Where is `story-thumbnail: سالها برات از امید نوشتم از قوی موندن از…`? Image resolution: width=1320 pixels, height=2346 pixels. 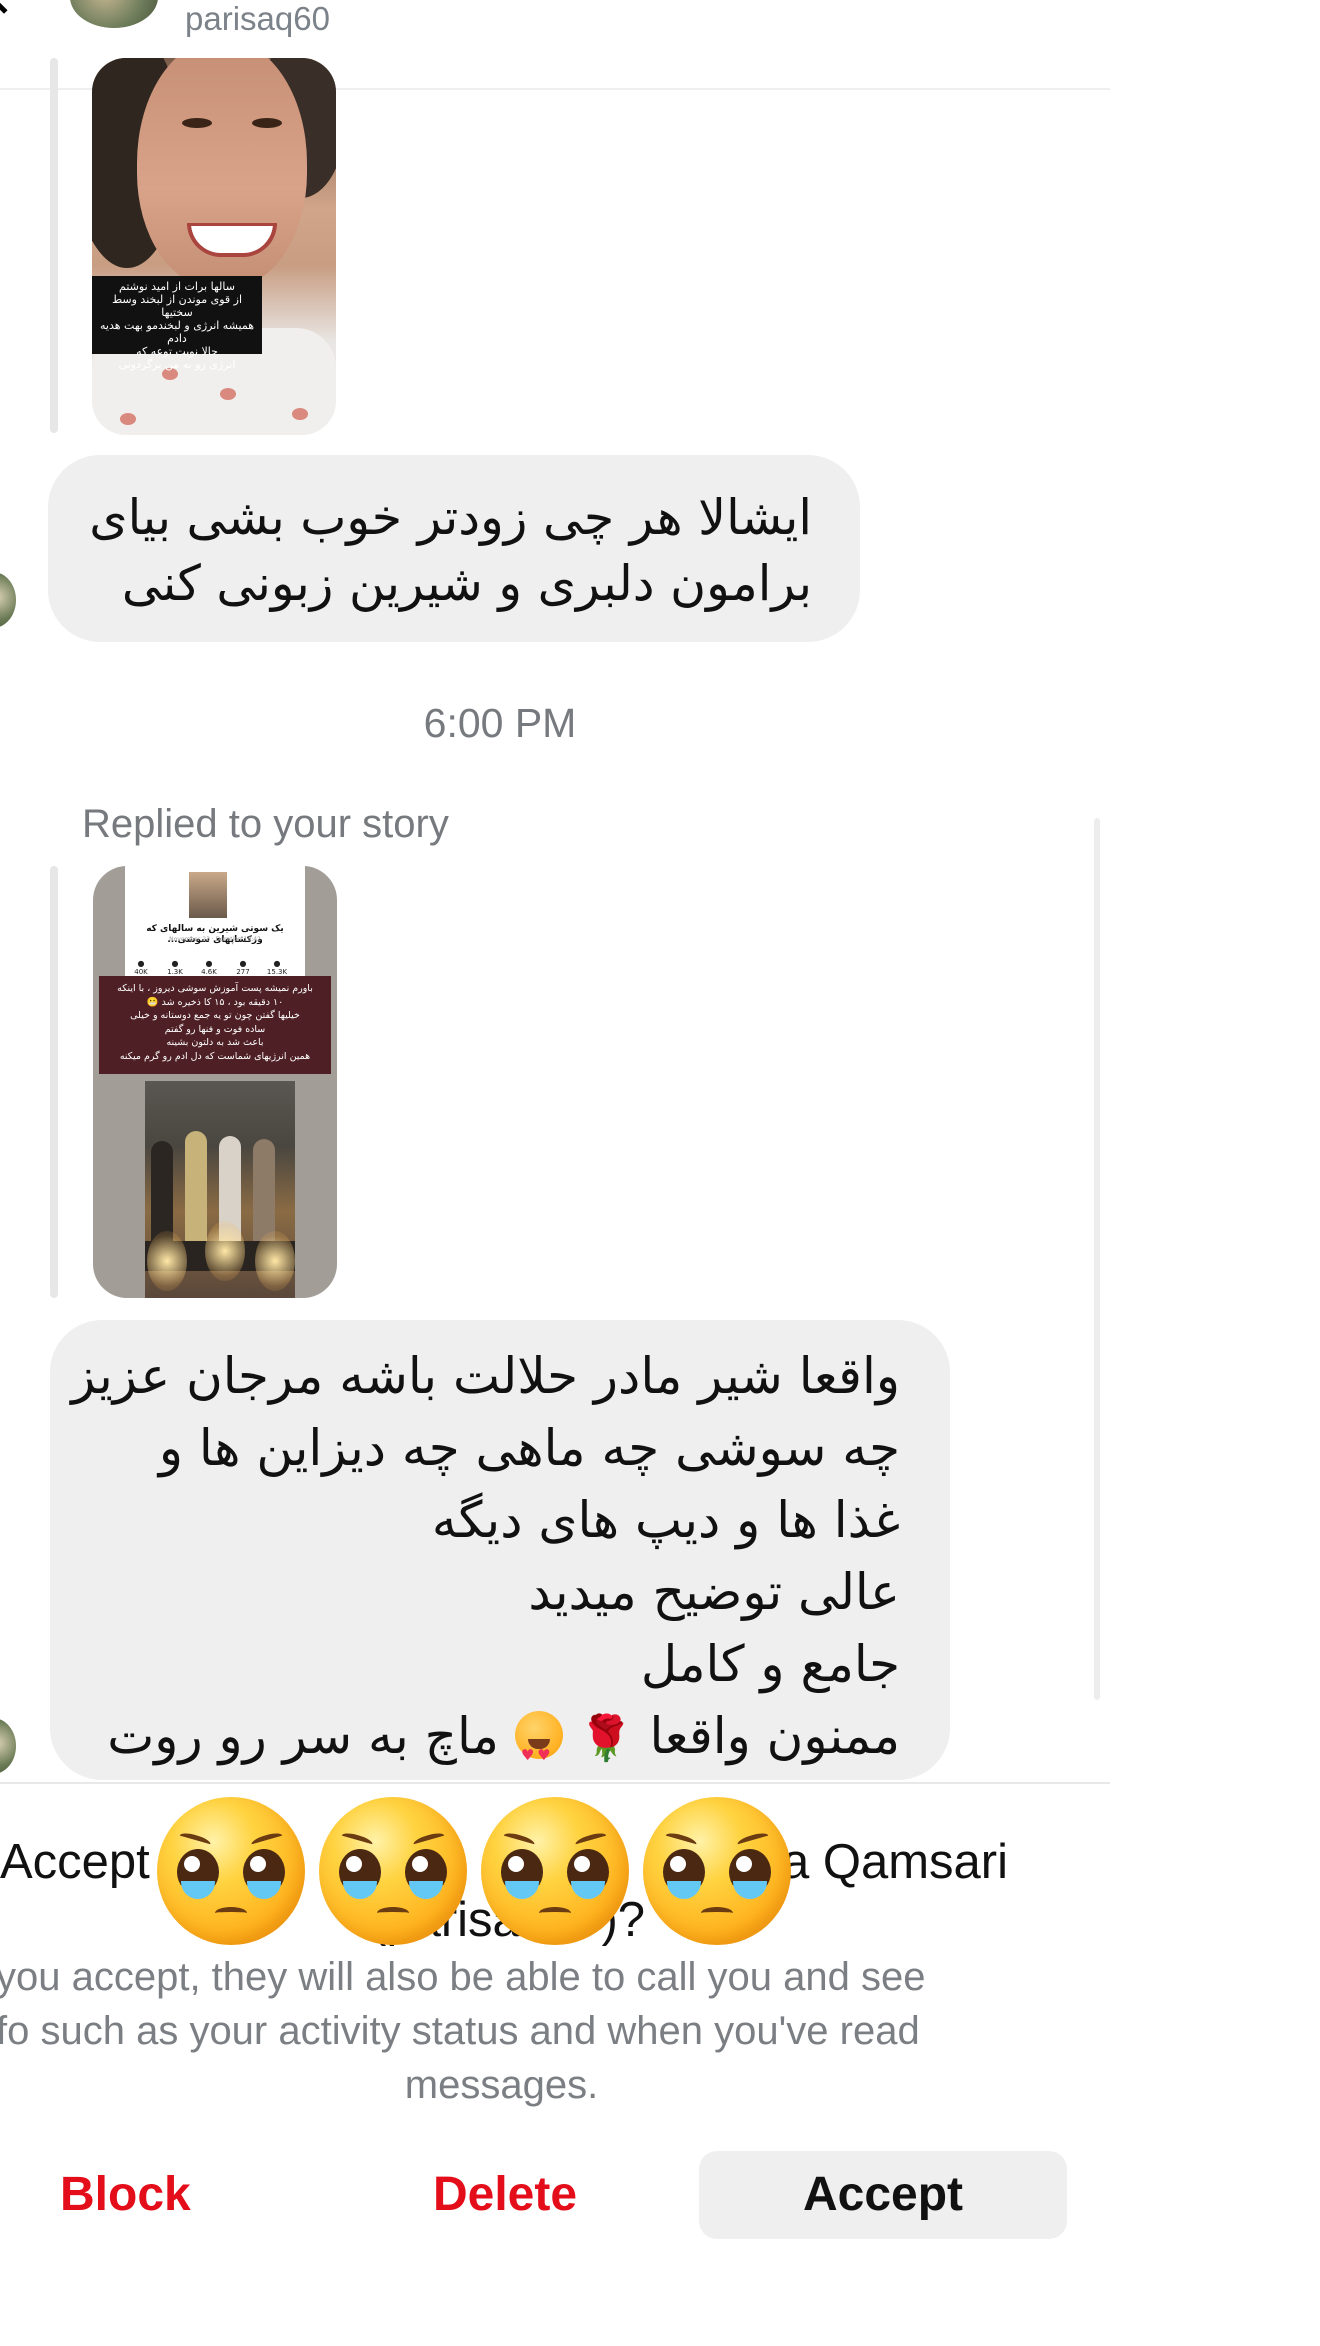
story-thumbnail: سالها برات از امید نوشتم از قوی موندن از… is located at coordinates (214, 246).